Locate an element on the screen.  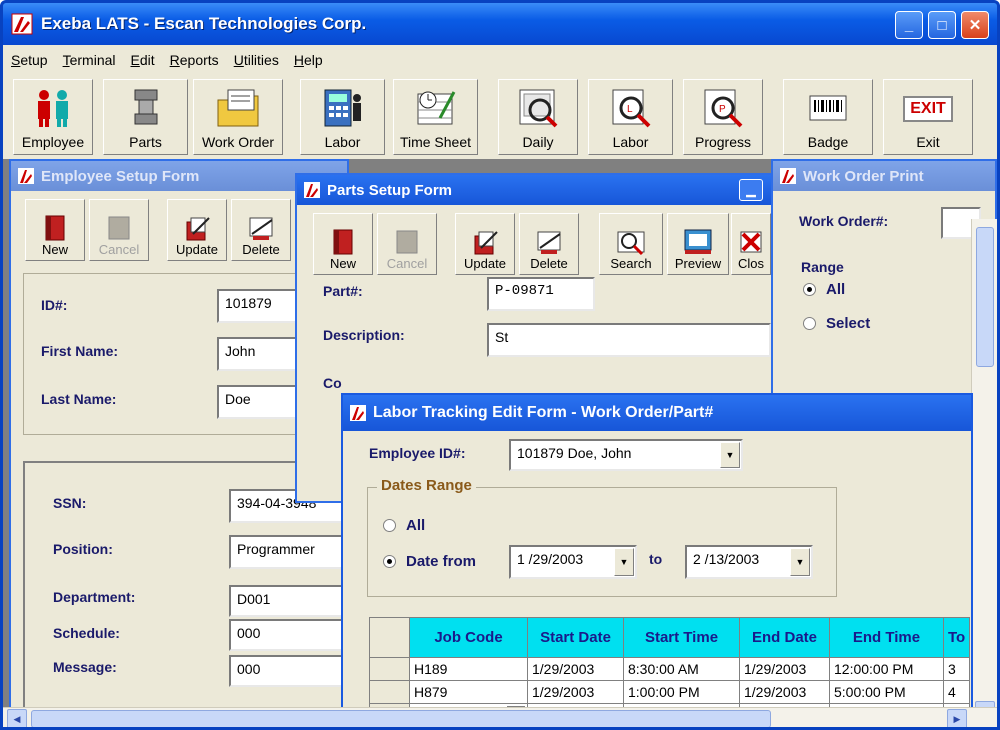
employee-cancel-button: Cancel is located at coordinates (119, 230).